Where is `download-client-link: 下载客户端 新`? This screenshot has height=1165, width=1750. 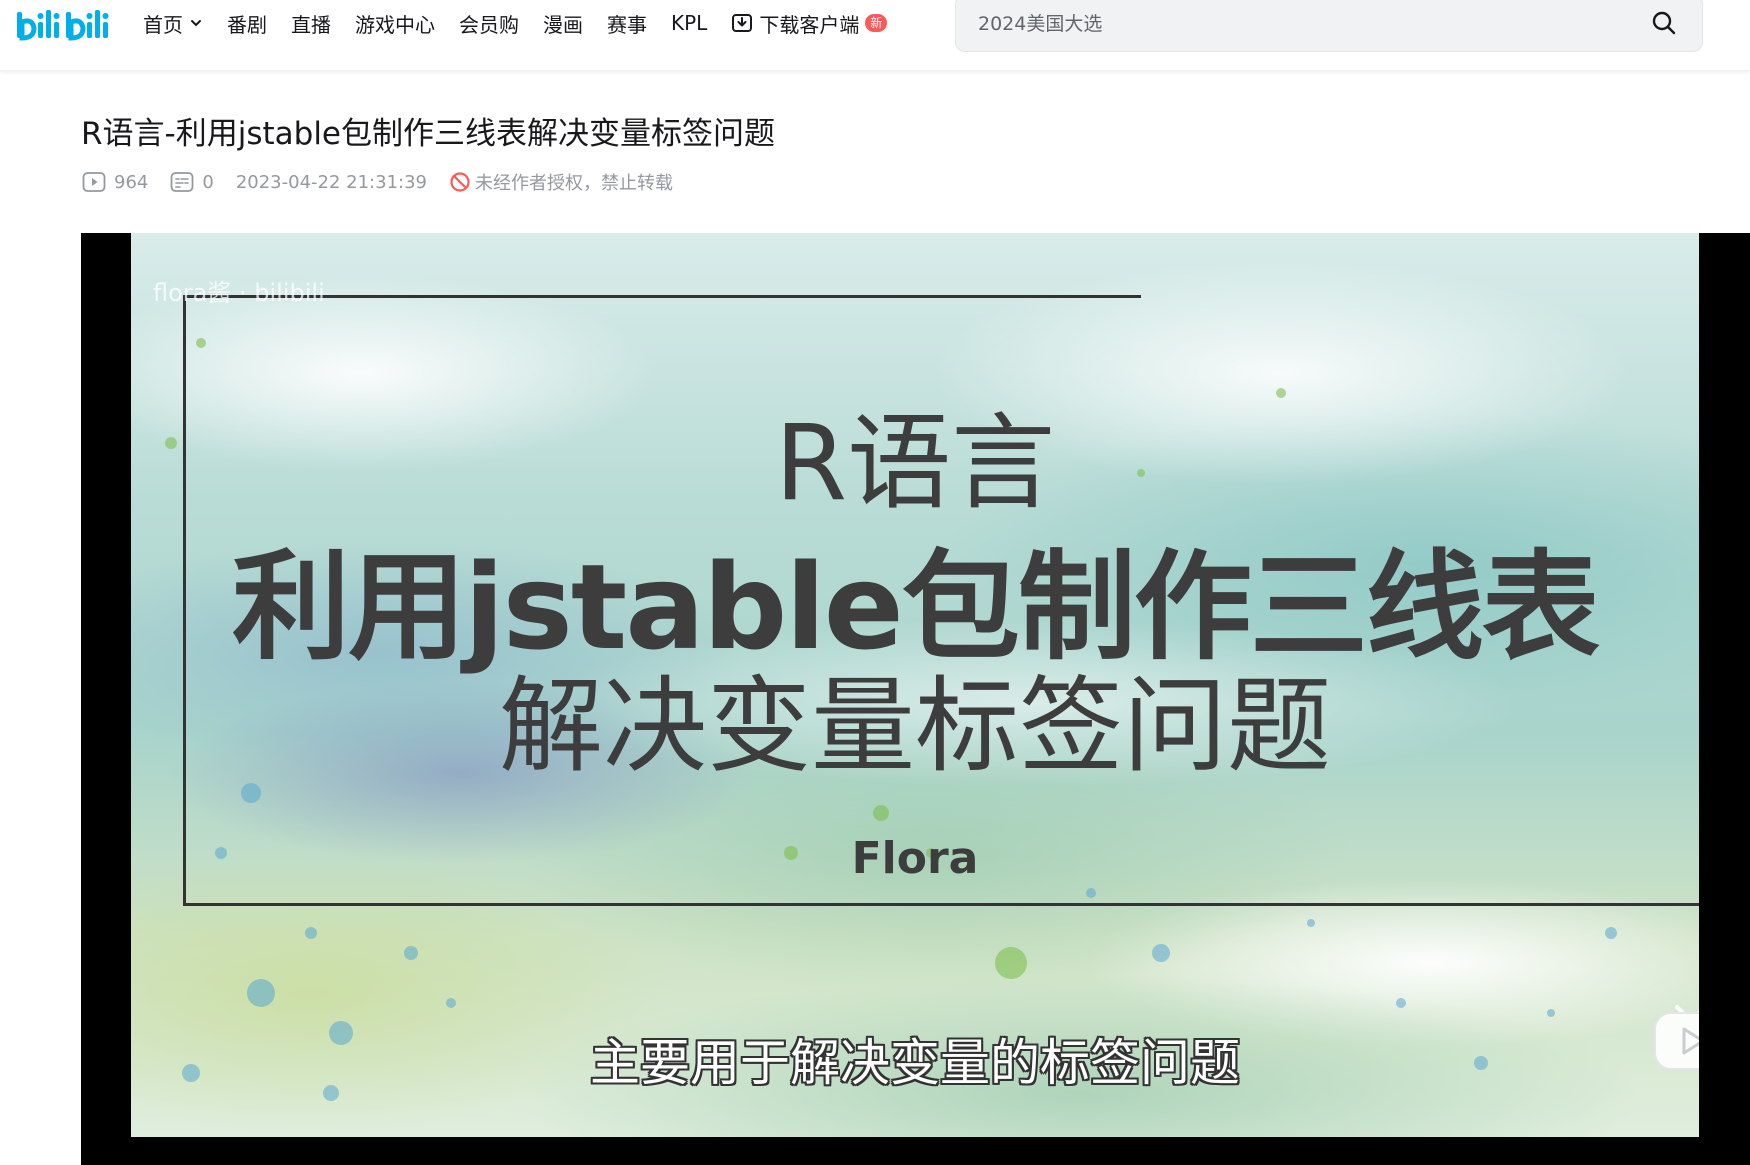 download-client-link: 下载客户端 新 is located at coordinates (809, 23).